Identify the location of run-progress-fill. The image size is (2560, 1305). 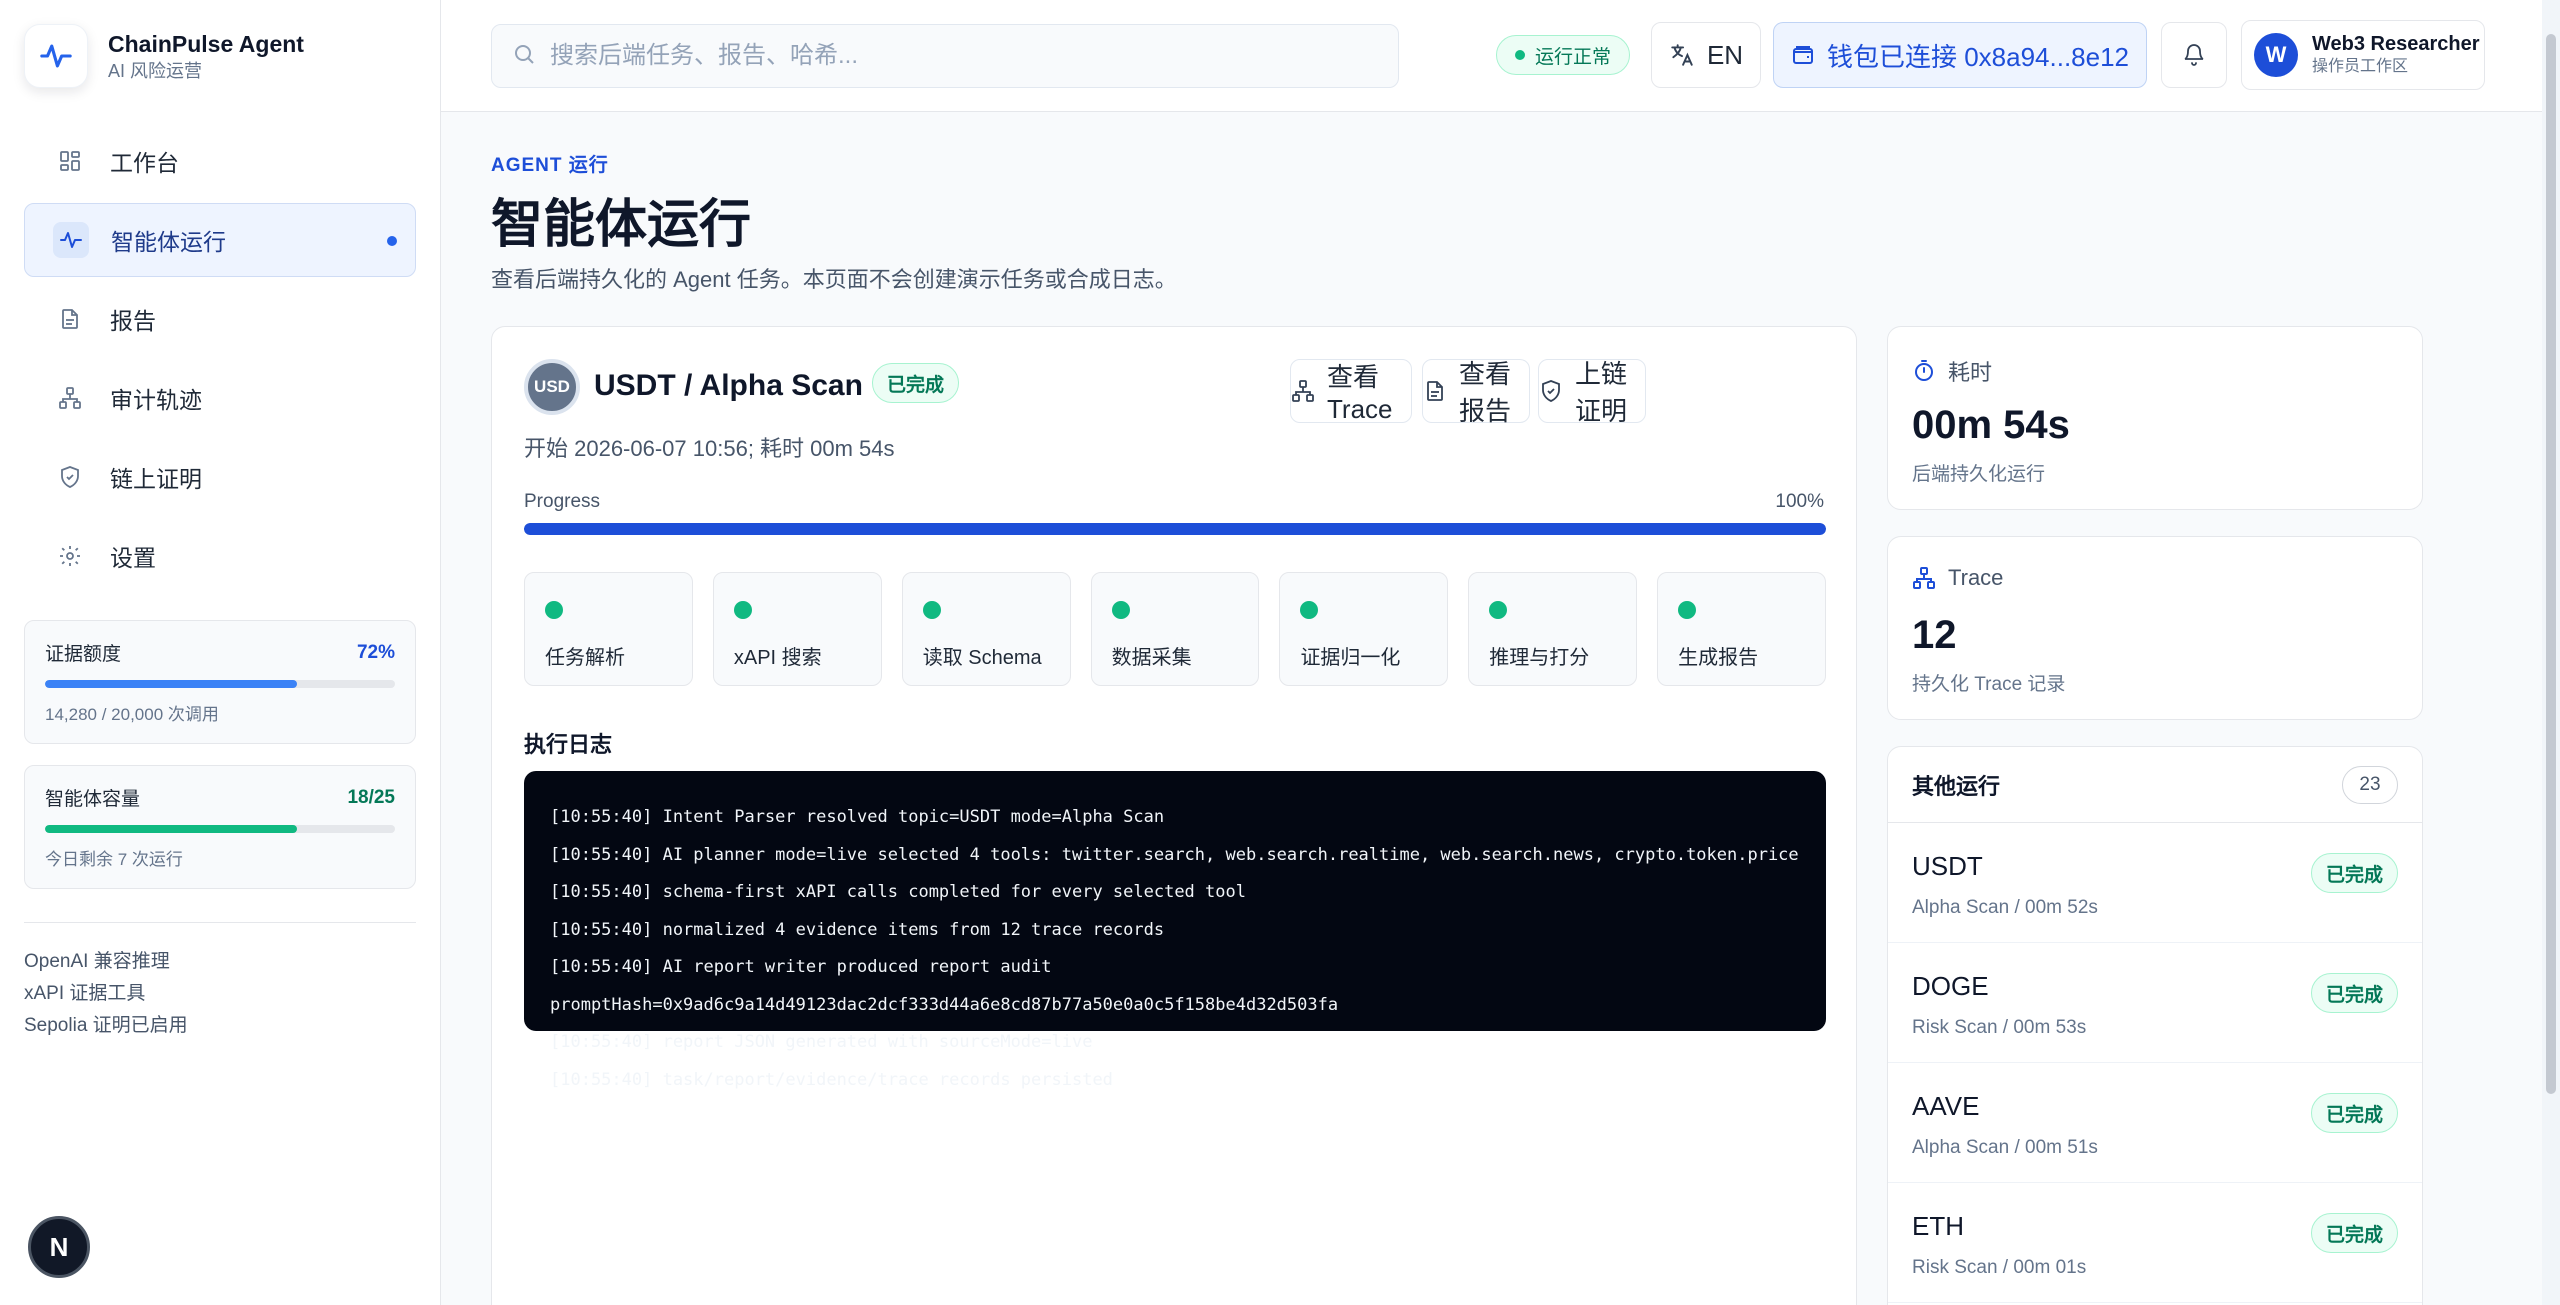
(1175, 529).